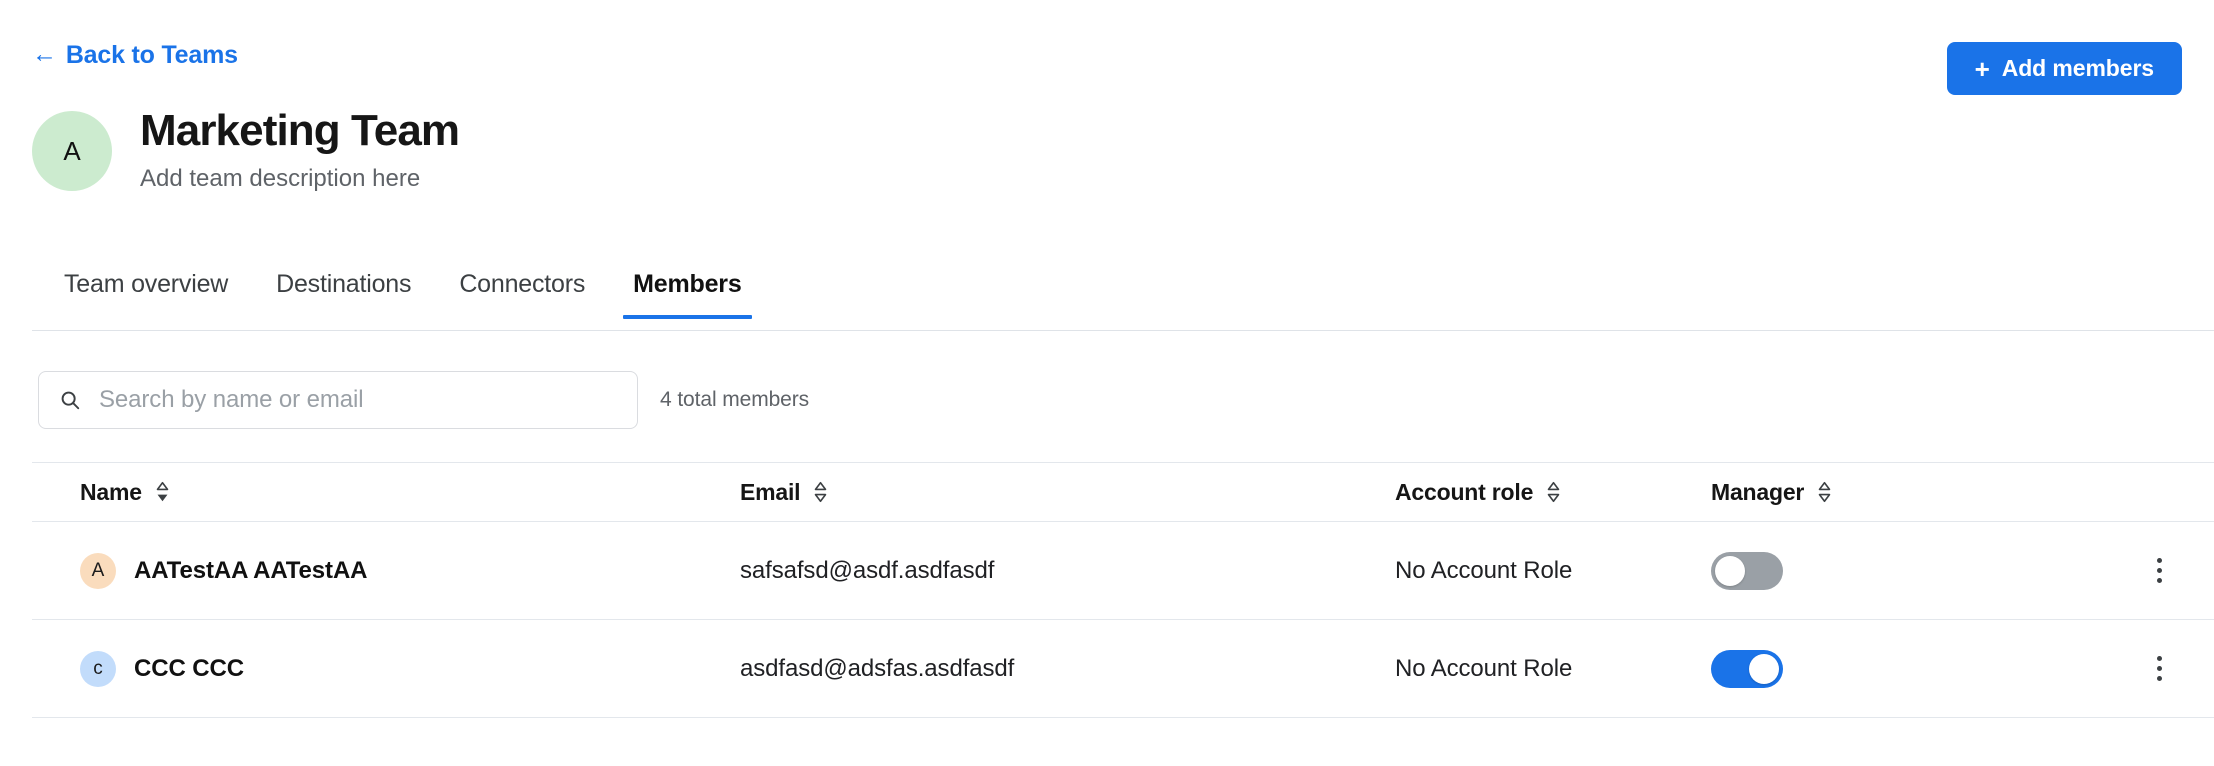 This screenshot has height=766, width=2214. I want to click on avatar: A, so click(98, 570).